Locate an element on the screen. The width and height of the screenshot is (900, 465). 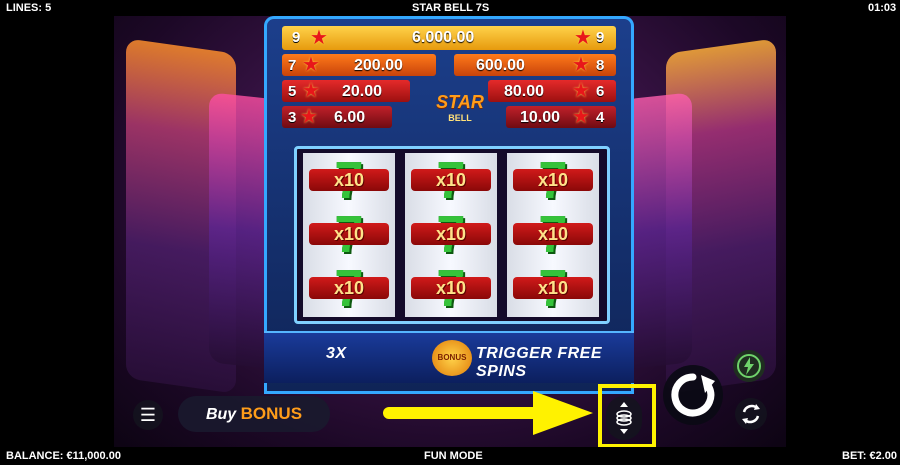
logo-text-star: STAR is located at coordinates (460, 102).